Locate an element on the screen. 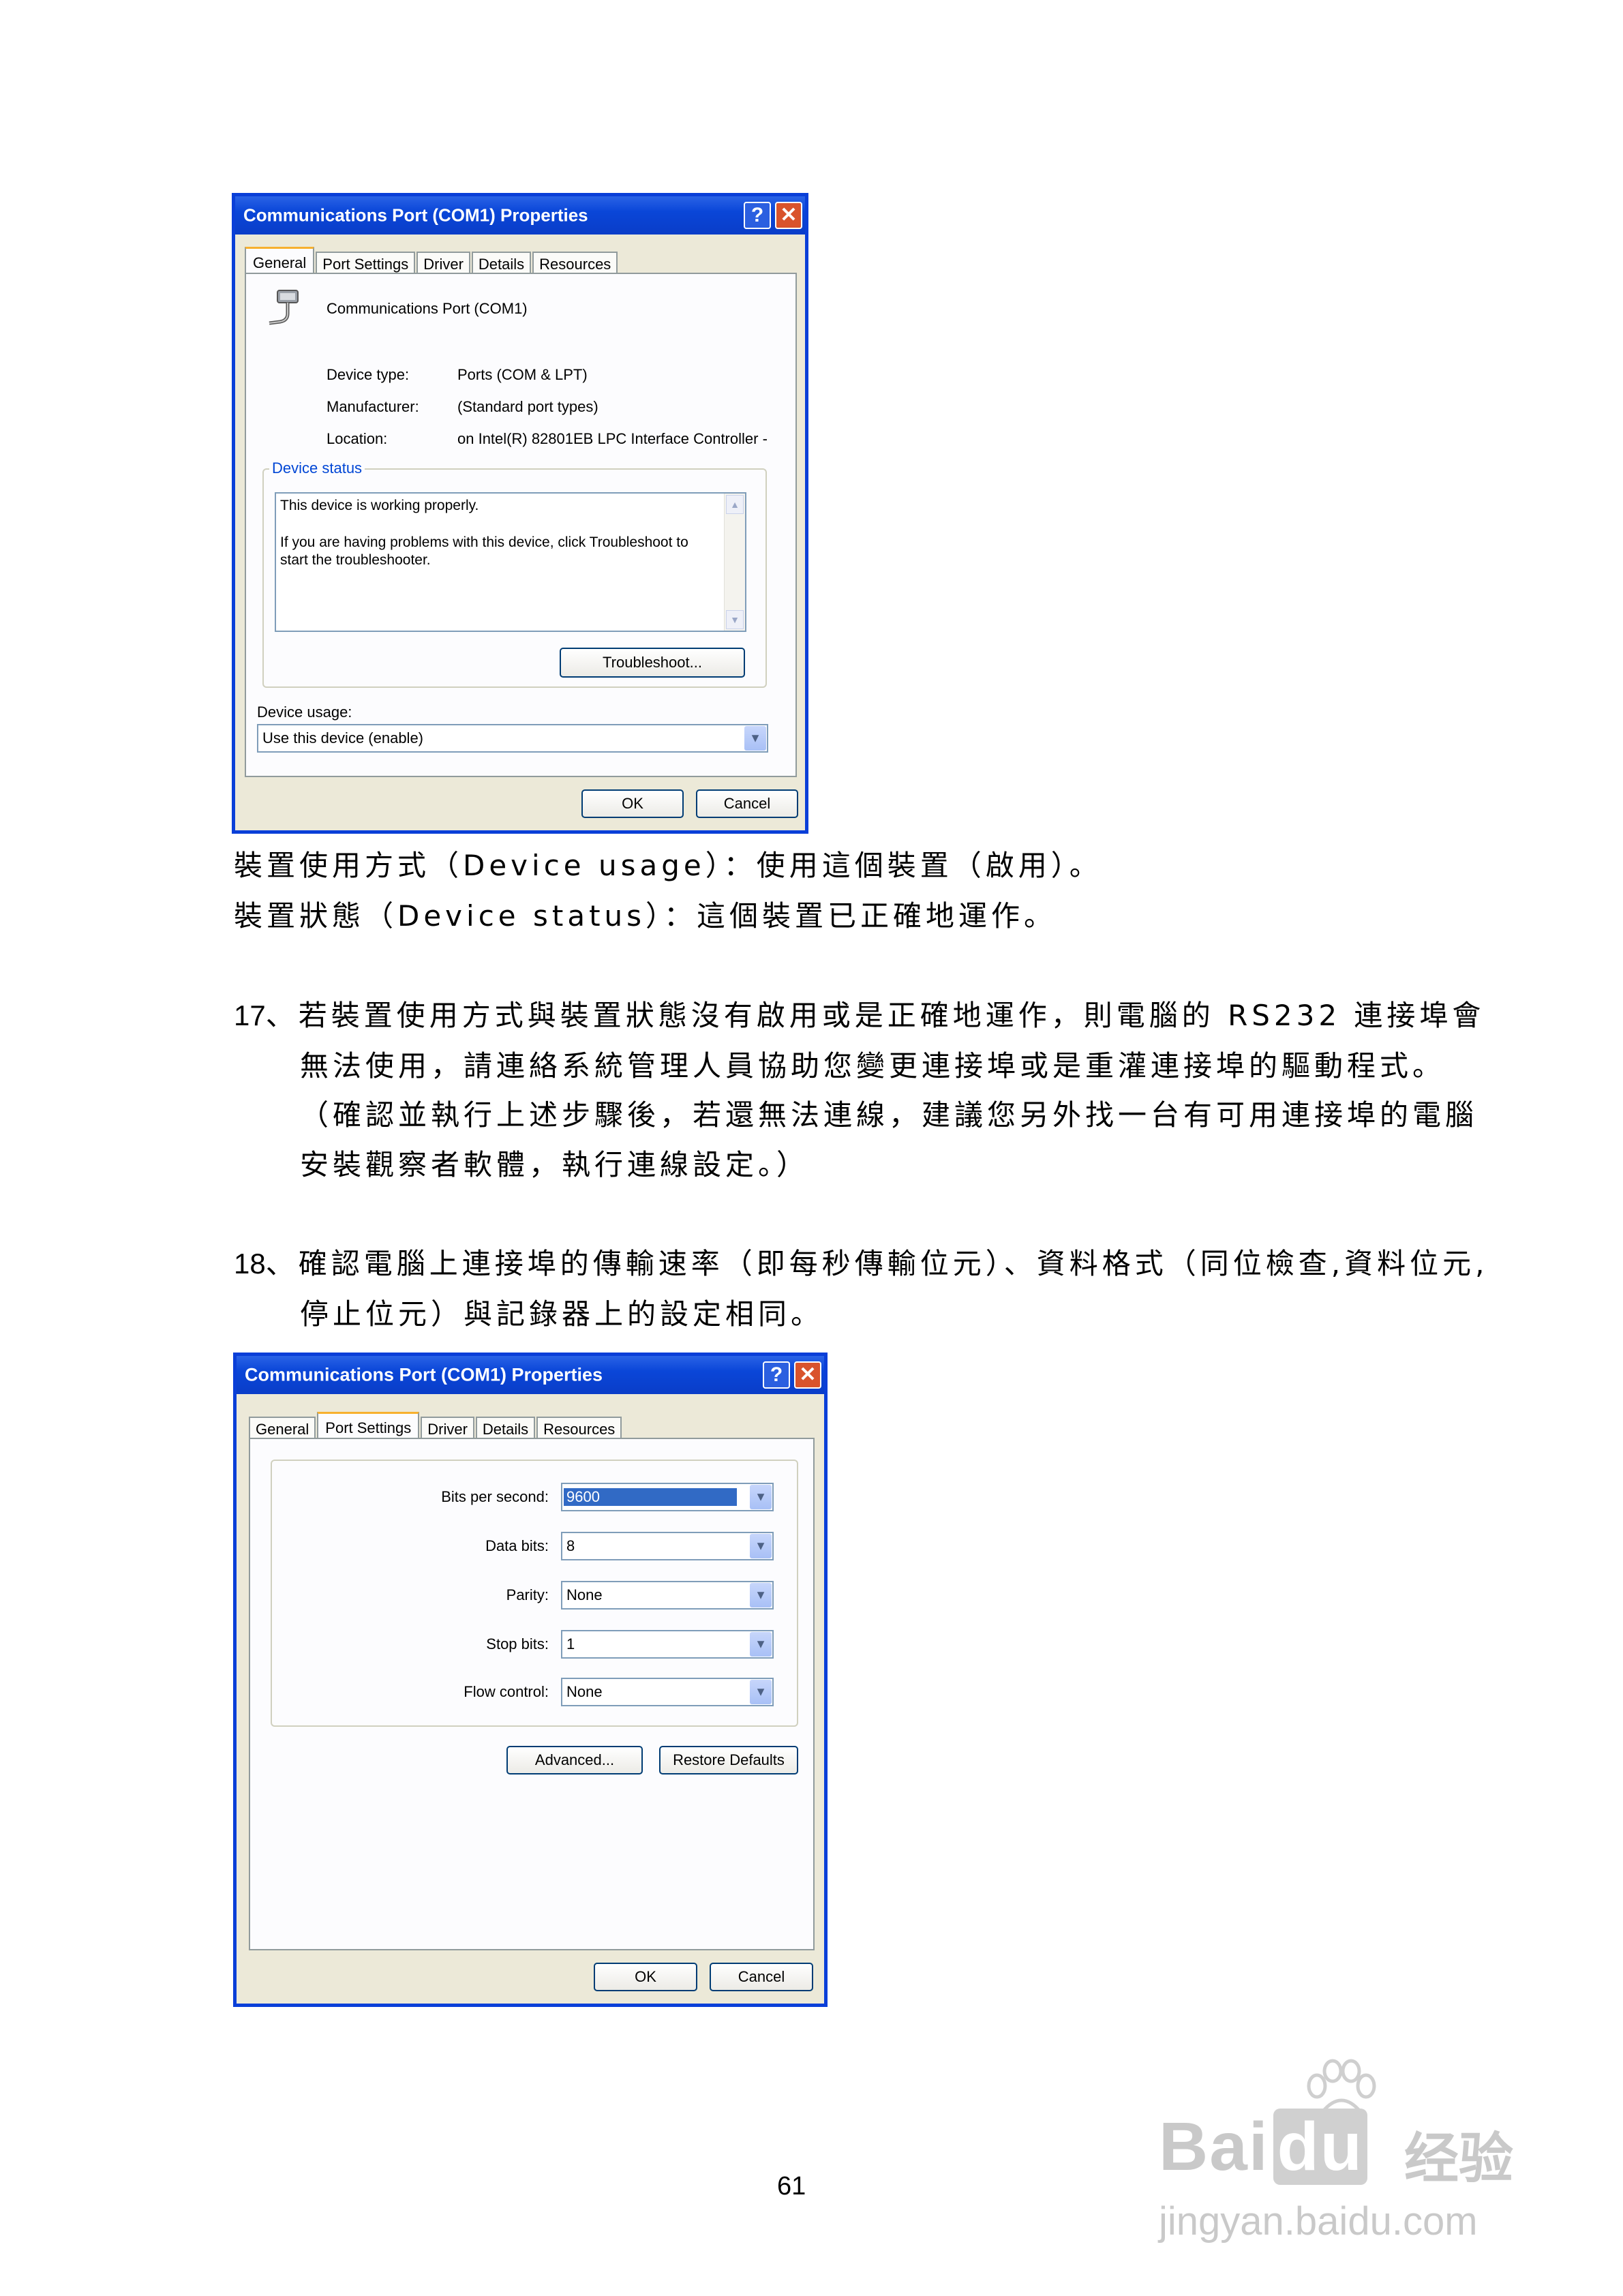  watermark-url: jingyan.baidu.com is located at coordinates (1318, 2221).